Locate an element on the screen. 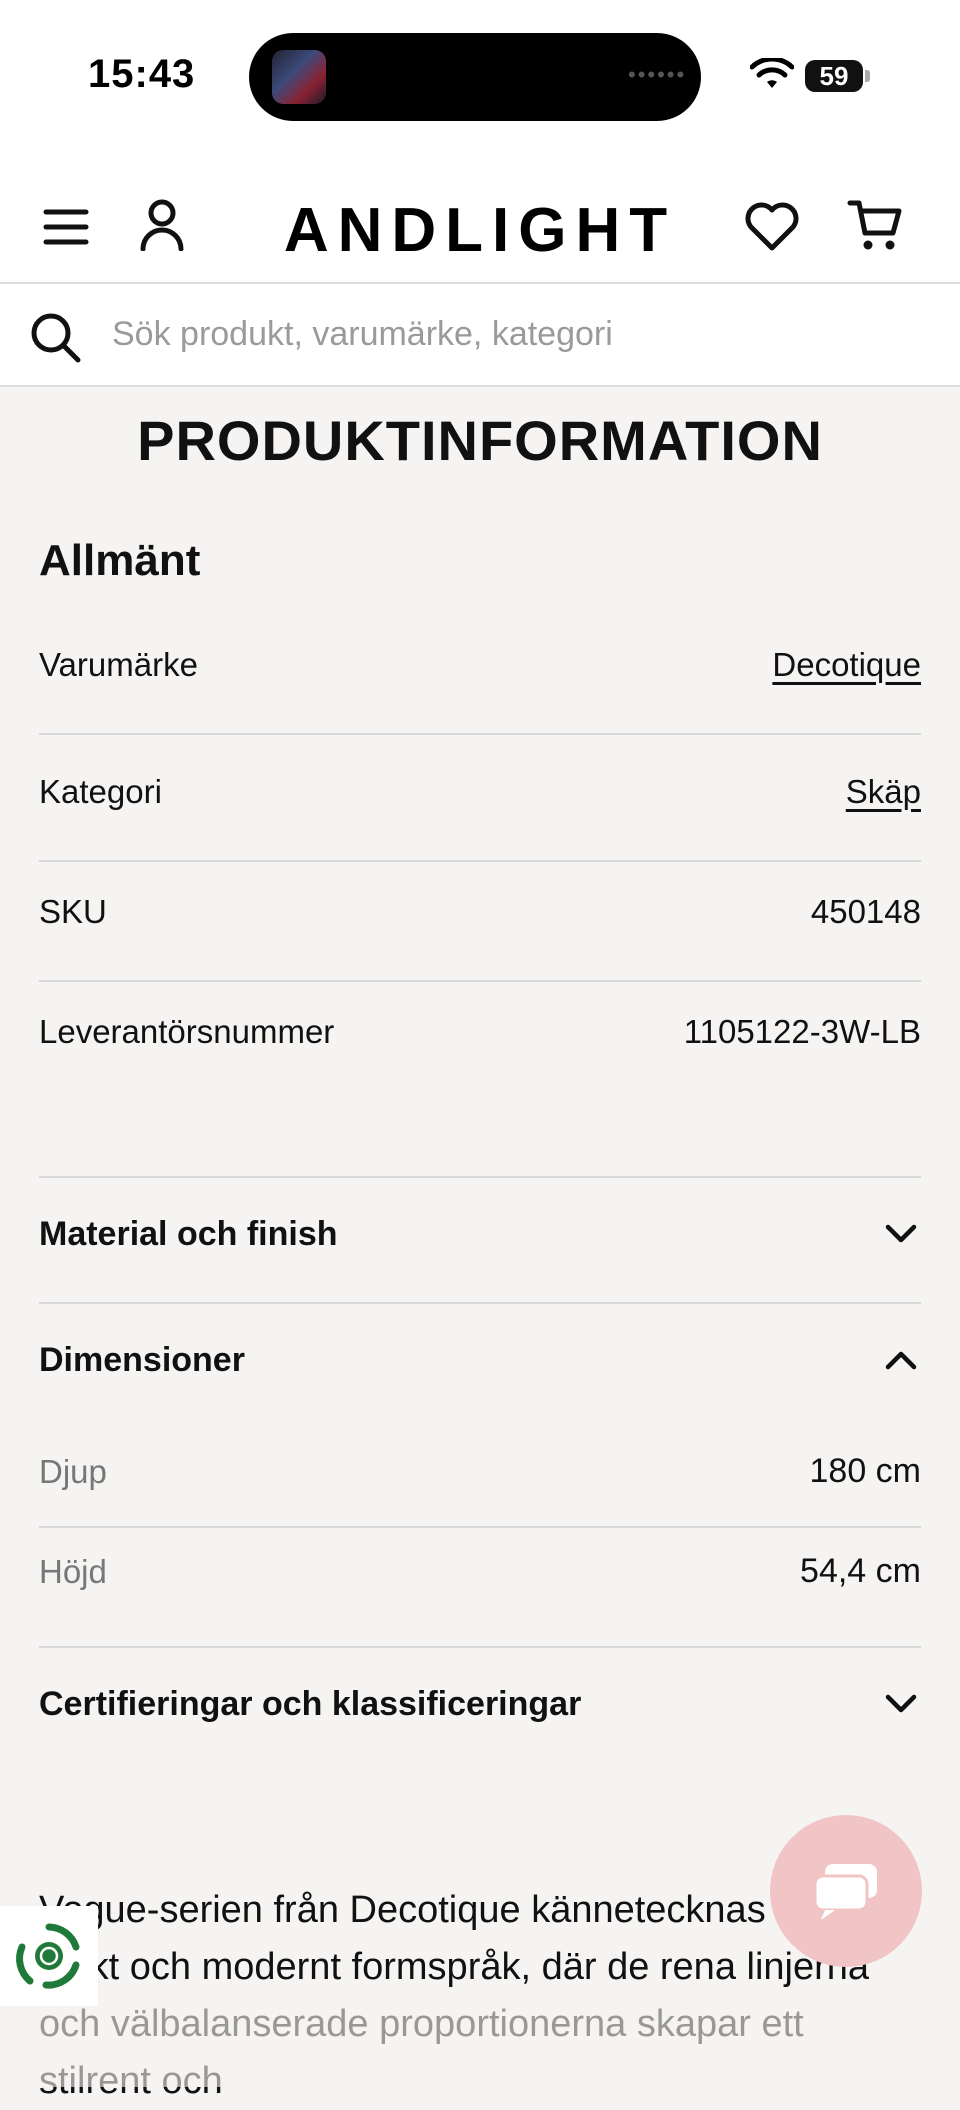  site-logo: ANDLIGHT is located at coordinates (480, 230).